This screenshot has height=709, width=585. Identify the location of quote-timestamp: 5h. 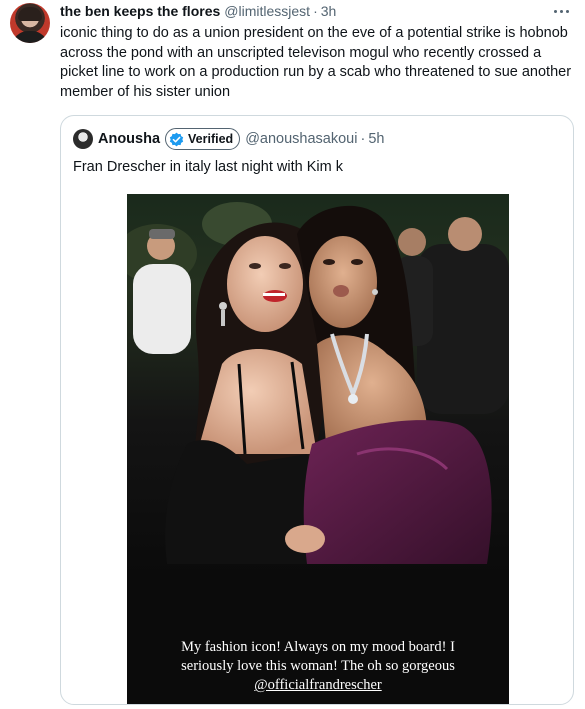
(376, 139).